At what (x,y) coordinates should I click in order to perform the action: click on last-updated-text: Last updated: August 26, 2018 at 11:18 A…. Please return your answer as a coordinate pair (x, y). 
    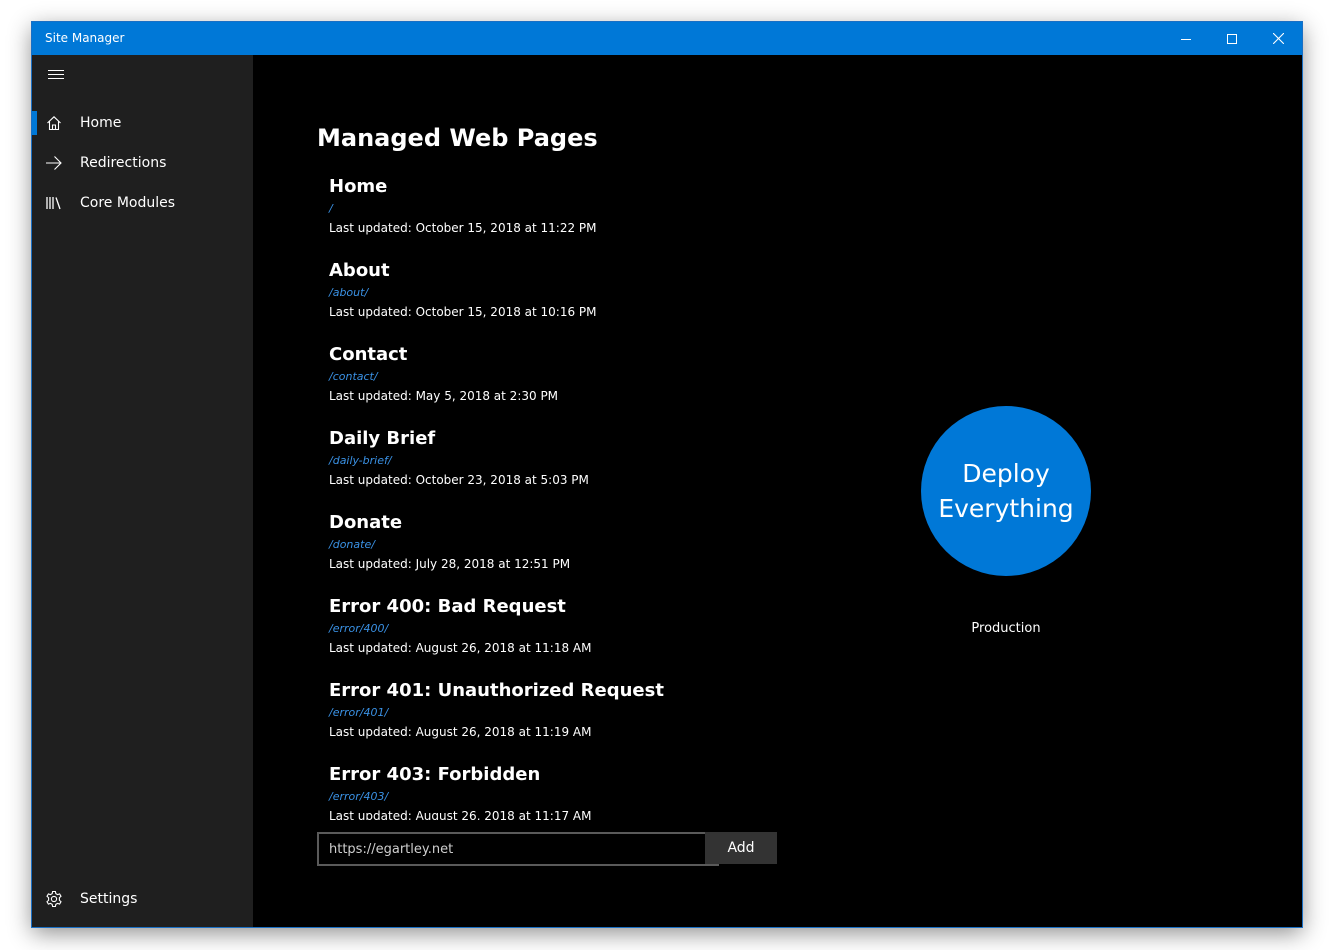
    Looking at the image, I should click on (460, 648).